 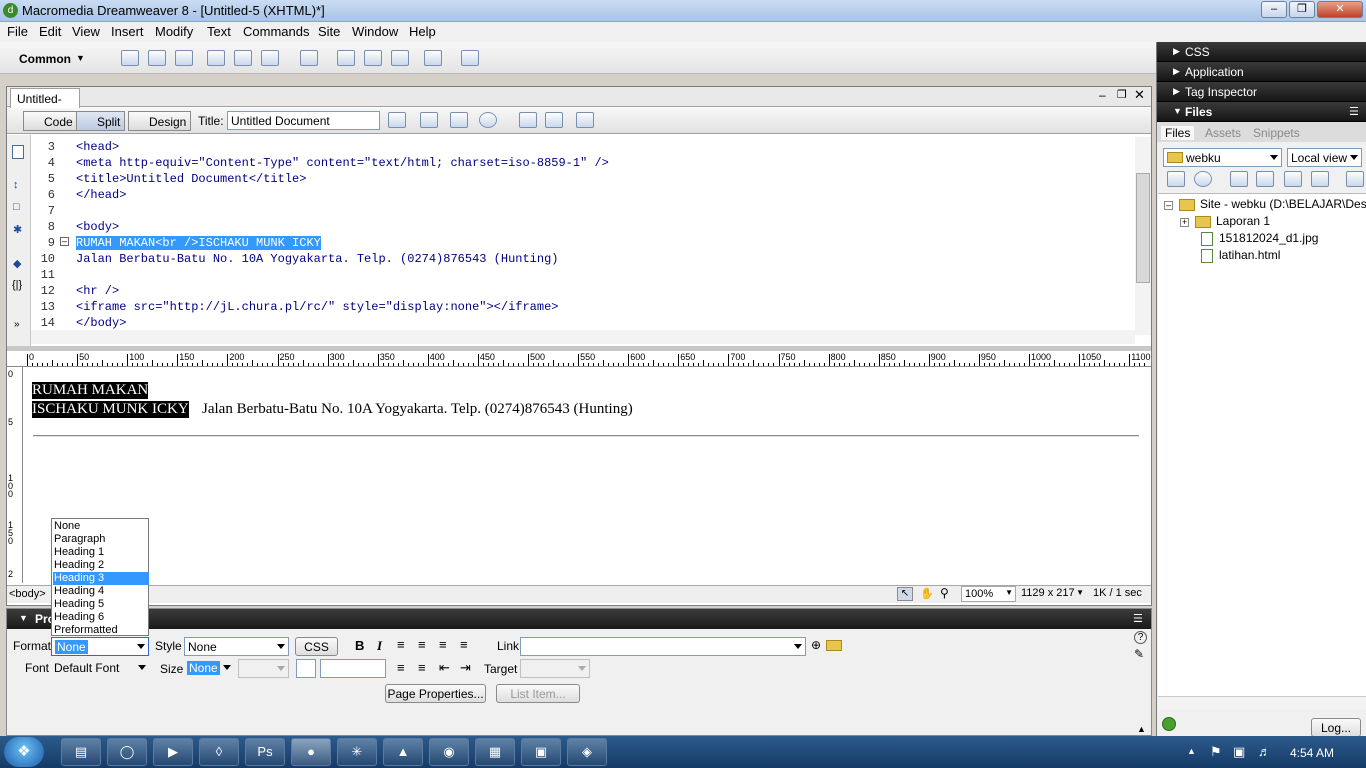 I want to click on view-options-icon, so click(x=554, y=120).